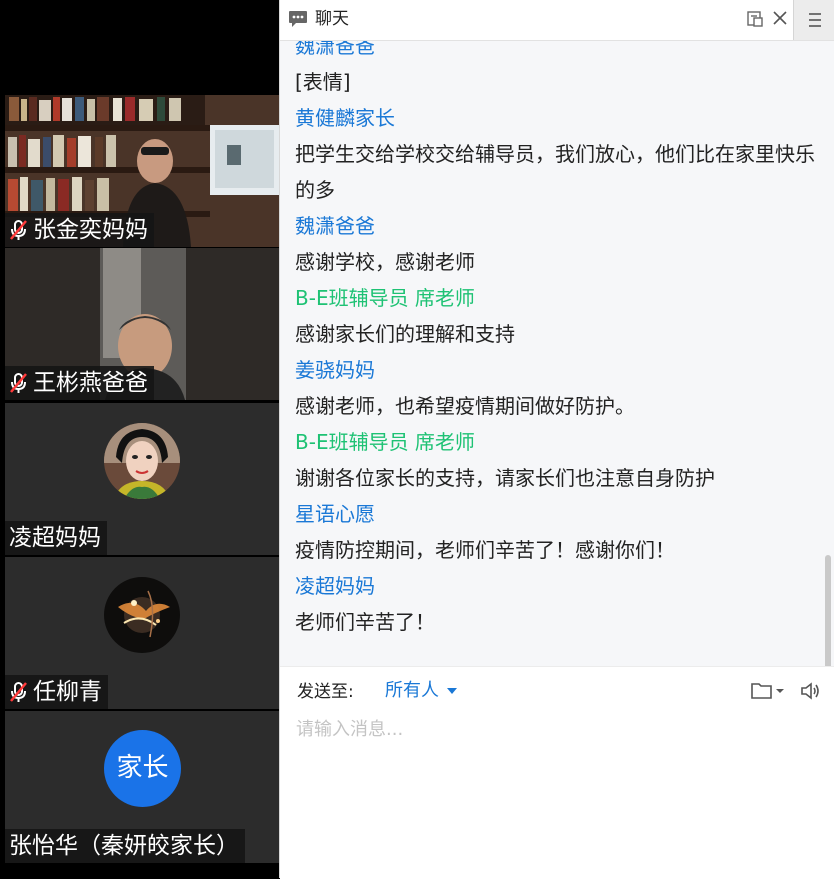  Describe the element at coordinates (465, 406) in the screenshot. I see `message-text: 感谢老师，也希望疫情期间做好防护。` at that location.